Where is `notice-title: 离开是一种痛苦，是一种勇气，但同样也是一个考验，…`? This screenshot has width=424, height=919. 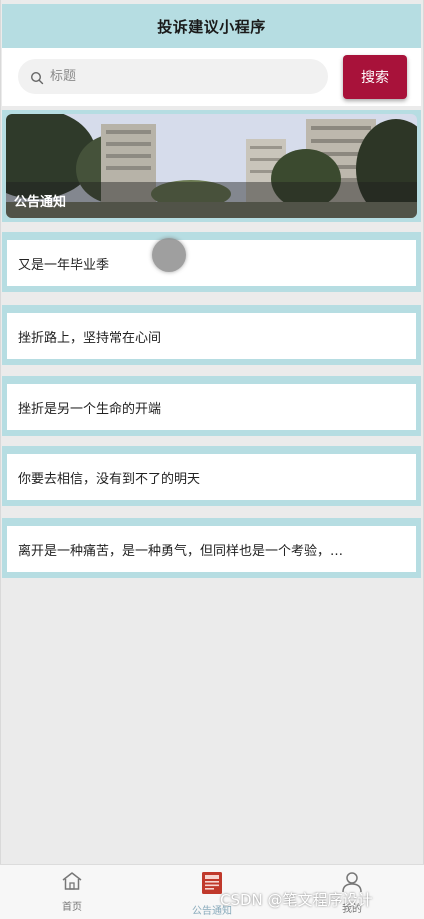
notice-title: 离开是一种痛苦，是一种勇气，但同样也是一个考验，… is located at coordinates (181, 551).